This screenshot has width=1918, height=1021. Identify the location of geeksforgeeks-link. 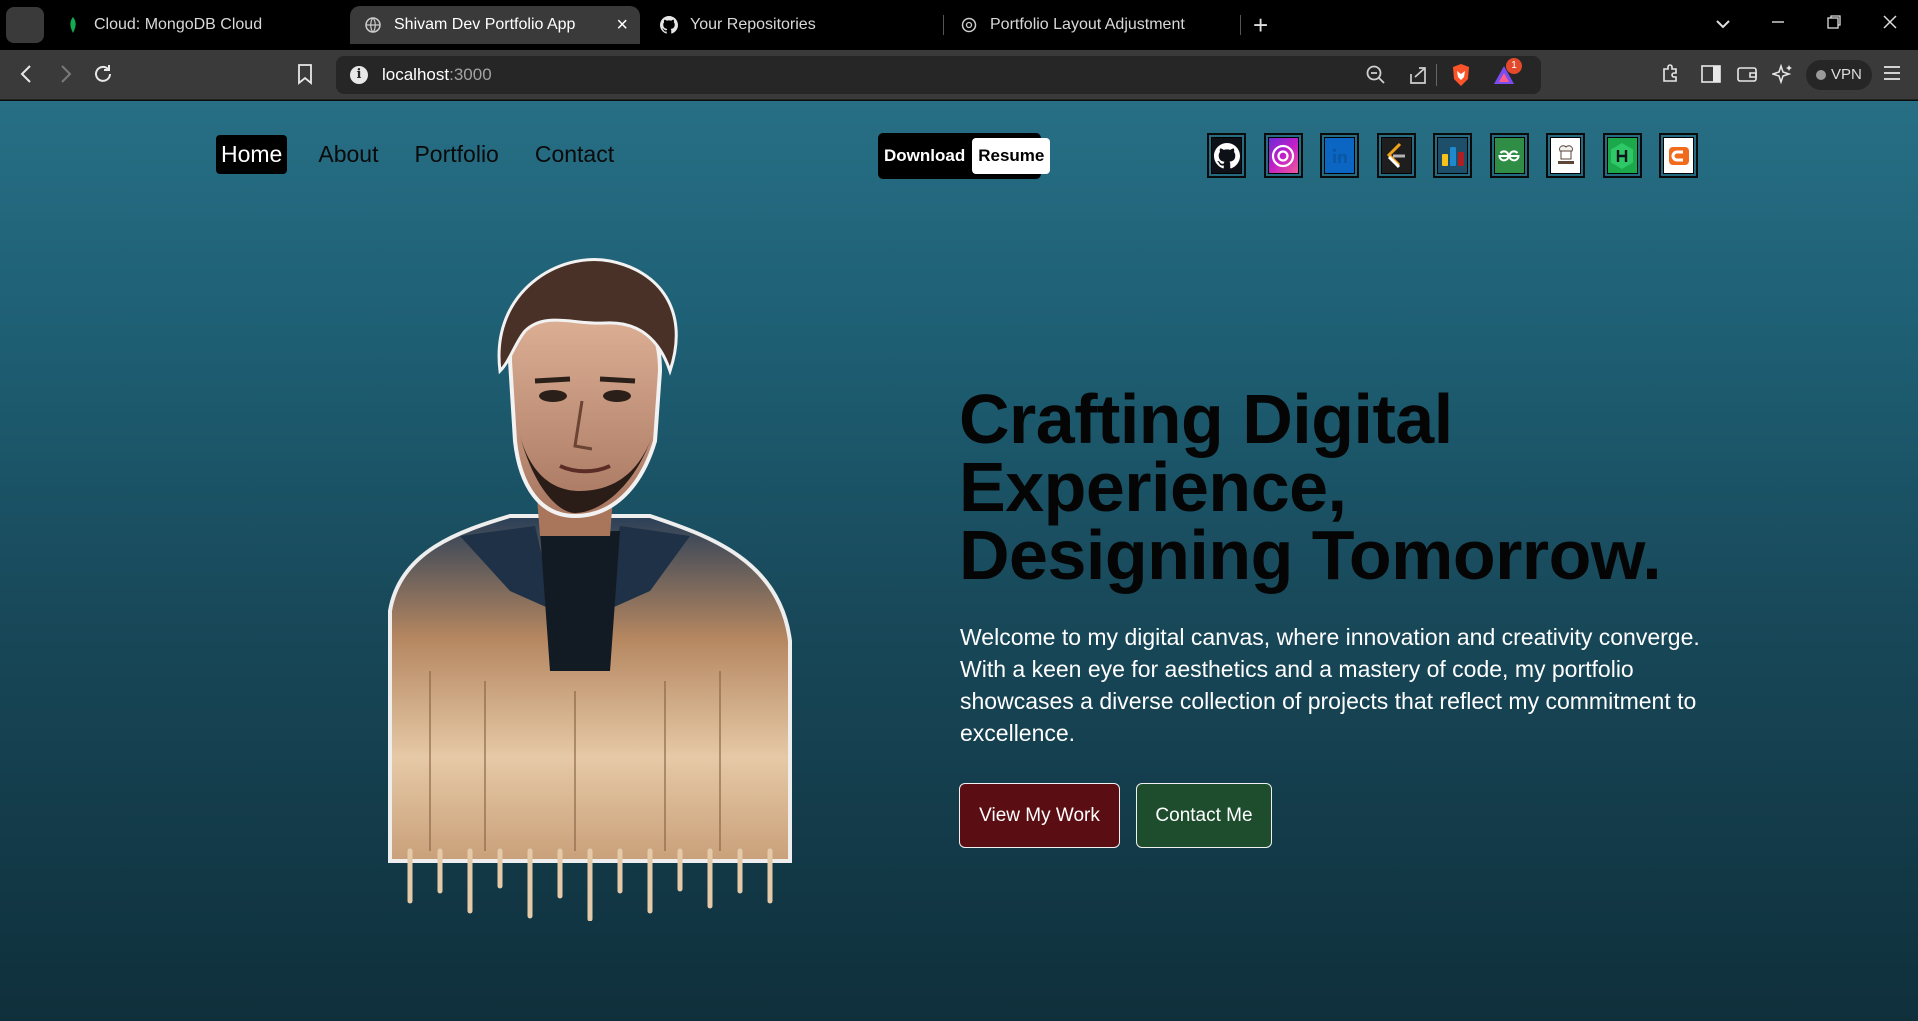
(1509, 155).